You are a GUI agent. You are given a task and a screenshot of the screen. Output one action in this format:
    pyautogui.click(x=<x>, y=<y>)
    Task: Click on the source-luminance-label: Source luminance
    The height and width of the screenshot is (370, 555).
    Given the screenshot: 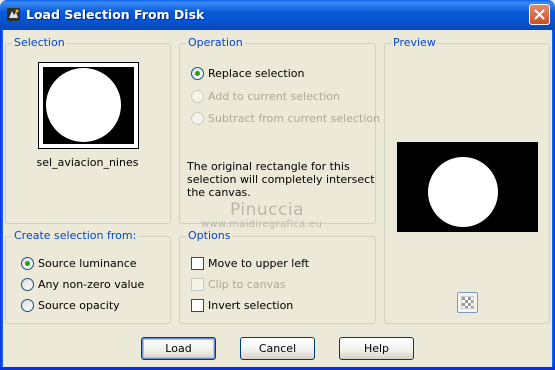 What is the action you would take?
    pyautogui.click(x=87, y=263)
    